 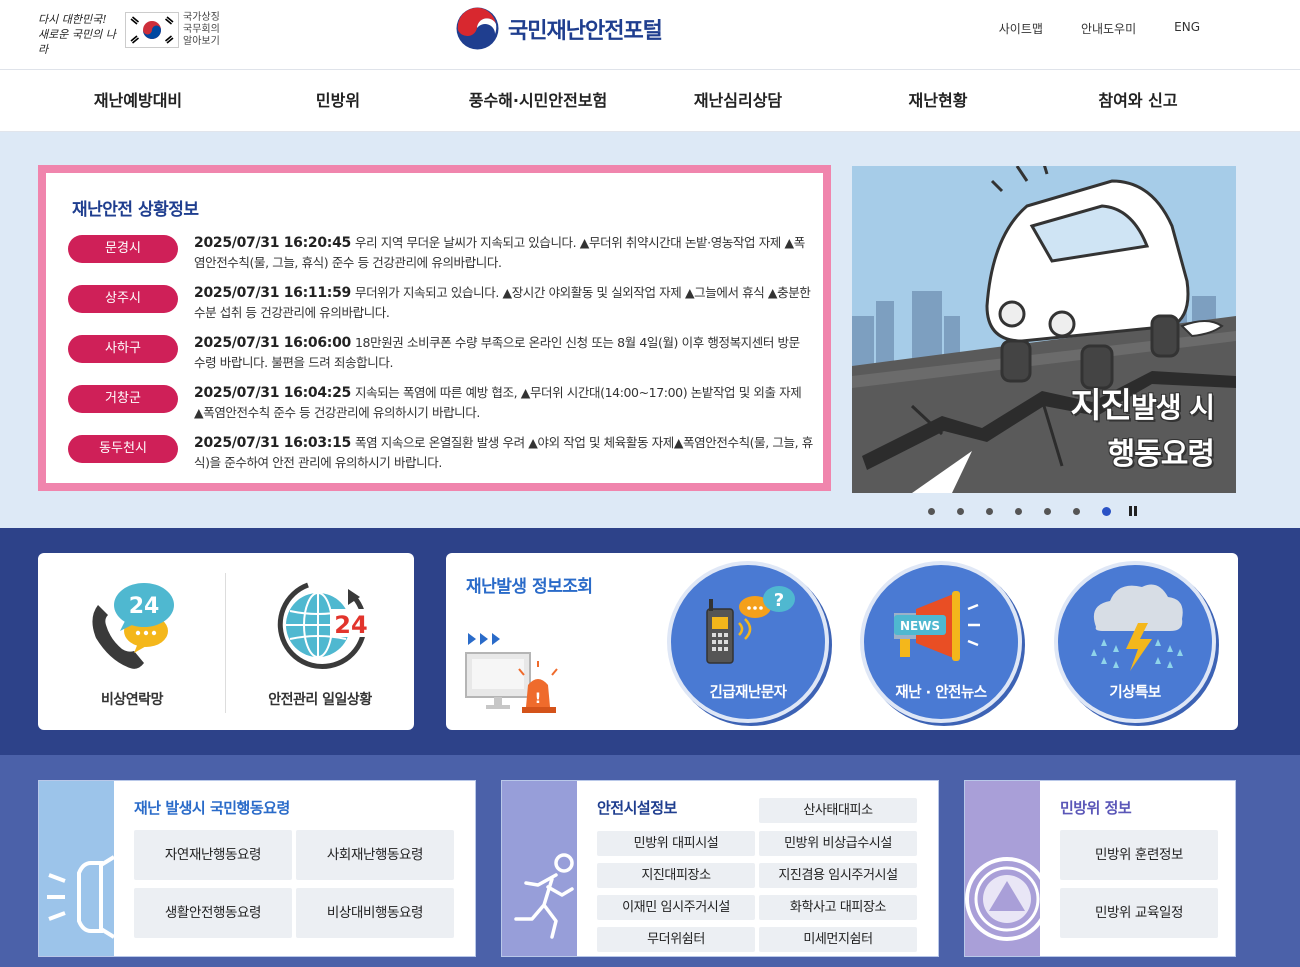 What do you see at coordinates (375, 855) in the screenshot?
I see `social-disaster-guide-button: 사회재난행동요령` at bounding box center [375, 855].